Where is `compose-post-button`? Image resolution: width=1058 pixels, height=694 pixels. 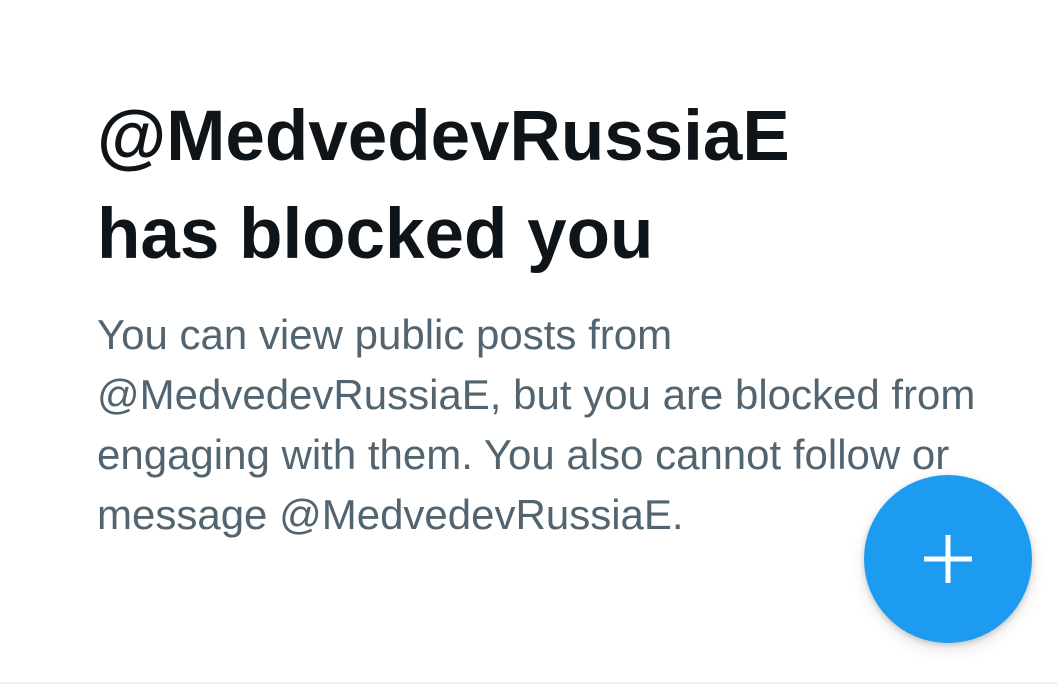
compose-post-button is located at coordinates (948, 559).